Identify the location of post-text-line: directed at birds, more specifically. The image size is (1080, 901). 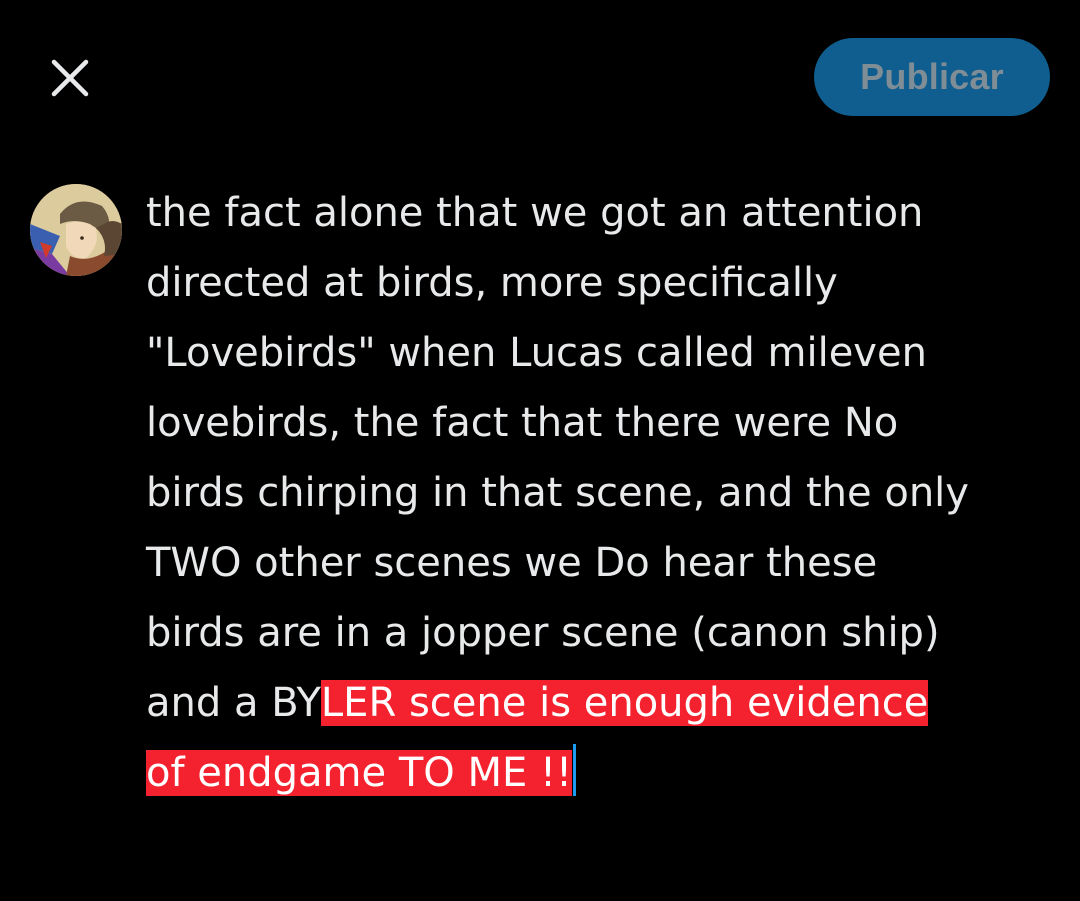
(492, 283).